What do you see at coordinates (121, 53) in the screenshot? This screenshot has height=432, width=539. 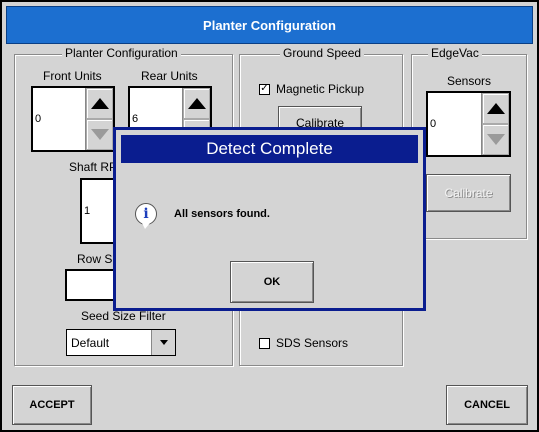 I see `planter-configuration-group-title: Planter Configuration` at bounding box center [121, 53].